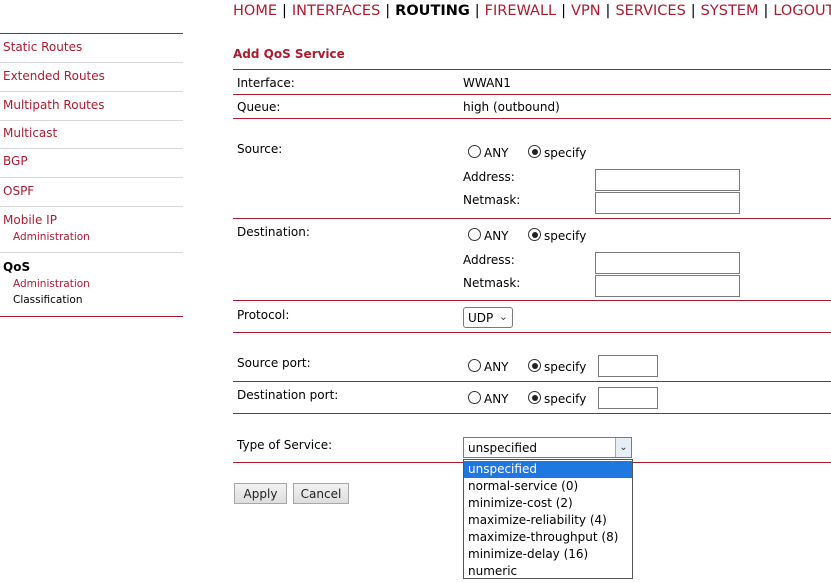 The width and height of the screenshot is (831, 583). Describe the element at coordinates (47, 300) in the screenshot. I see `sidebar-subitem-qos-classification: Classification` at that location.